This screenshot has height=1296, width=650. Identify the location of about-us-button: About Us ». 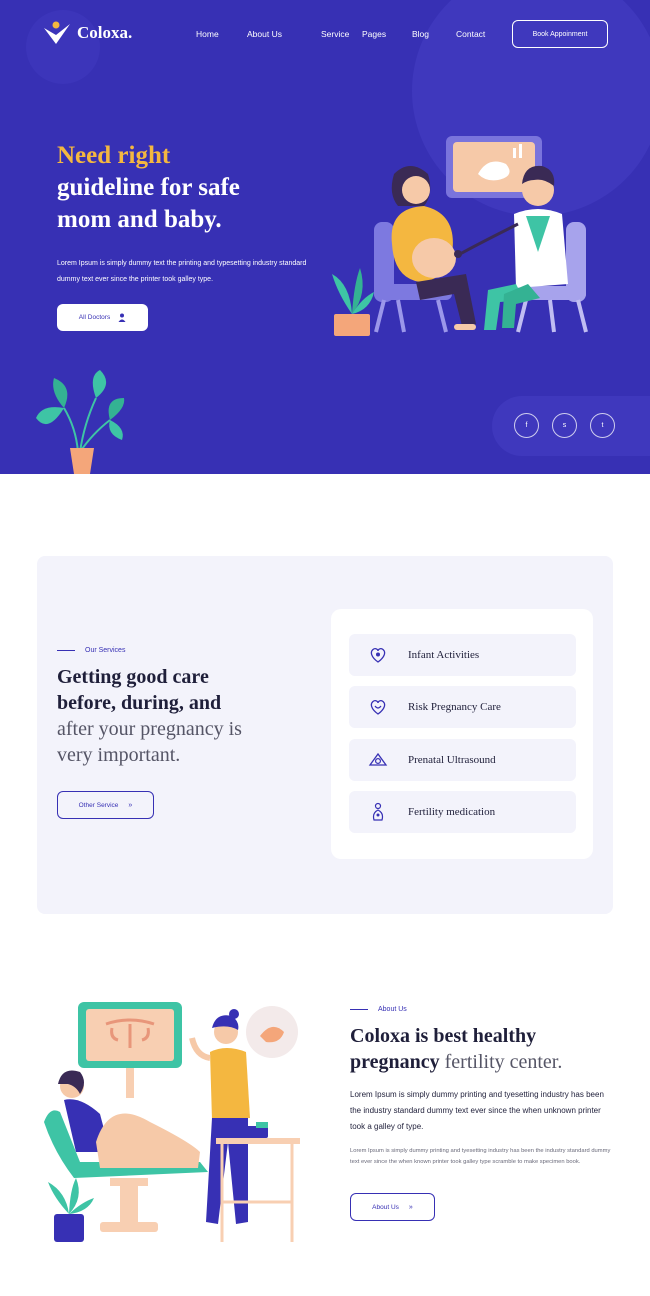
(392, 1207).